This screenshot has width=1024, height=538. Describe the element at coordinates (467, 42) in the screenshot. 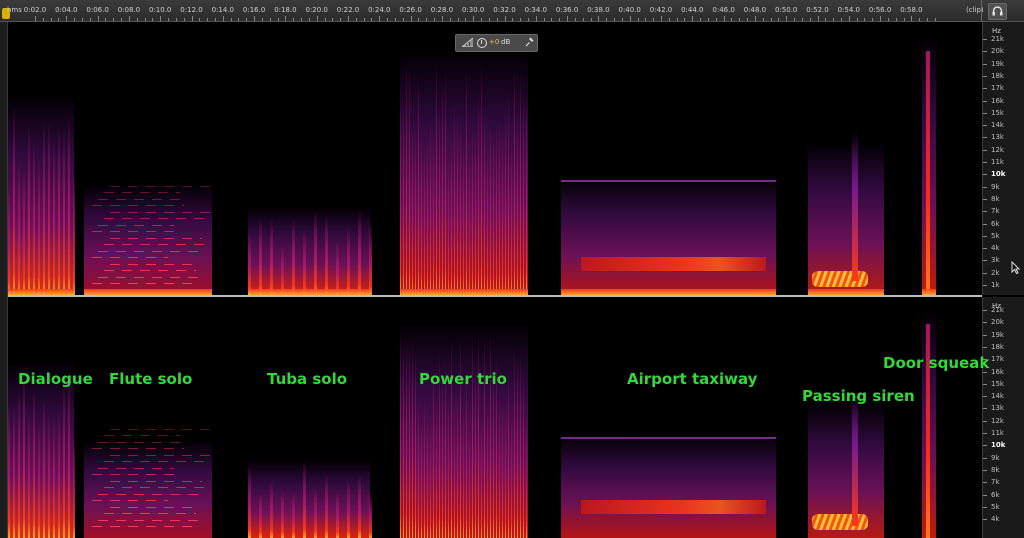

I see `volume-icon` at that location.